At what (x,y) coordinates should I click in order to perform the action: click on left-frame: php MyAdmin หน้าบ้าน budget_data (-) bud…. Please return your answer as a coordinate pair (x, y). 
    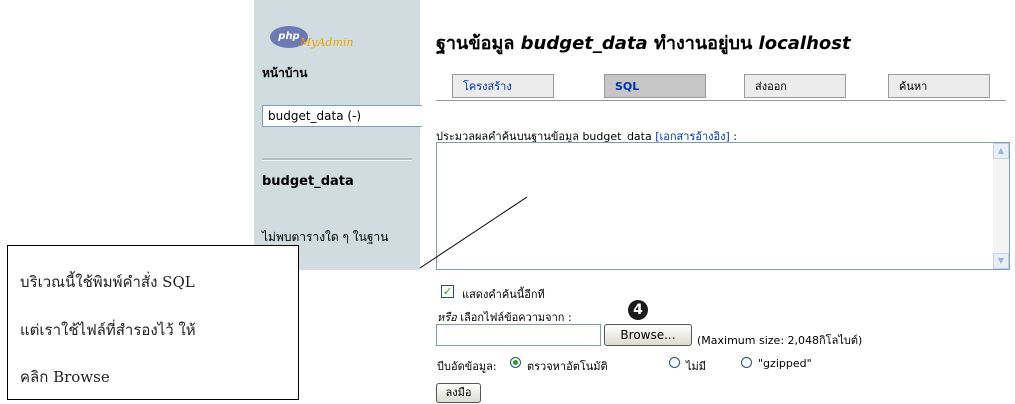
    Looking at the image, I should click on (338, 135).